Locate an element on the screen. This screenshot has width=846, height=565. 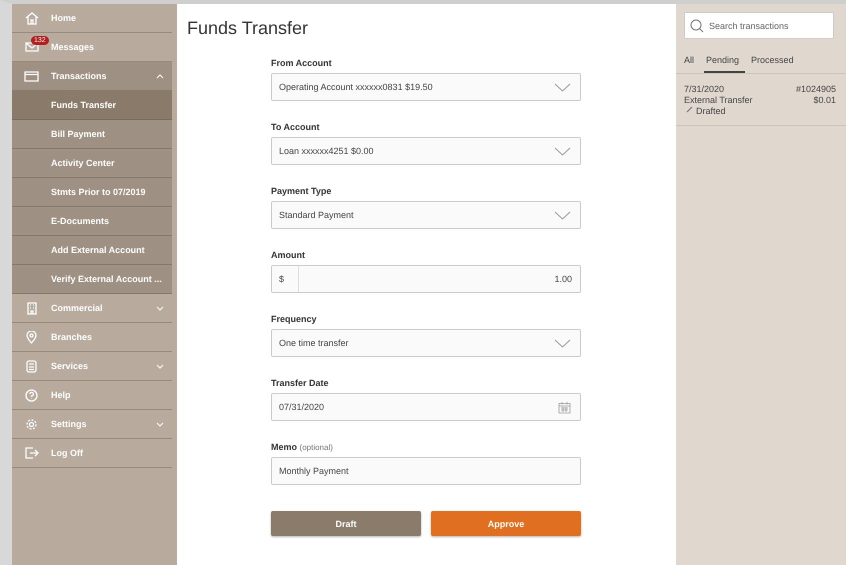
calendar-icon is located at coordinates (564, 407).